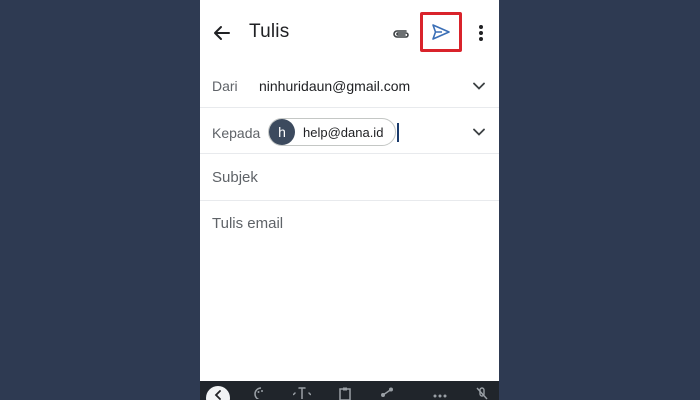  What do you see at coordinates (236, 133) in the screenshot?
I see `to-label: Kepada` at bounding box center [236, 133].